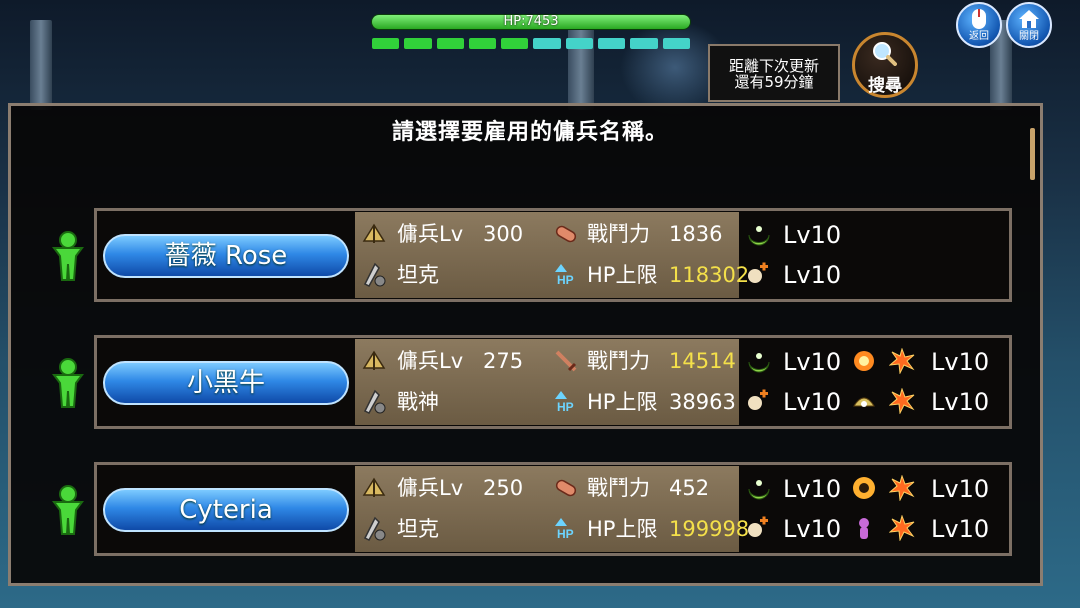  What do you see at coordinates (773, 66) in the screenshot?
I see `update-timer-line1: 距離下次更新` at bounding box center [773, 66].